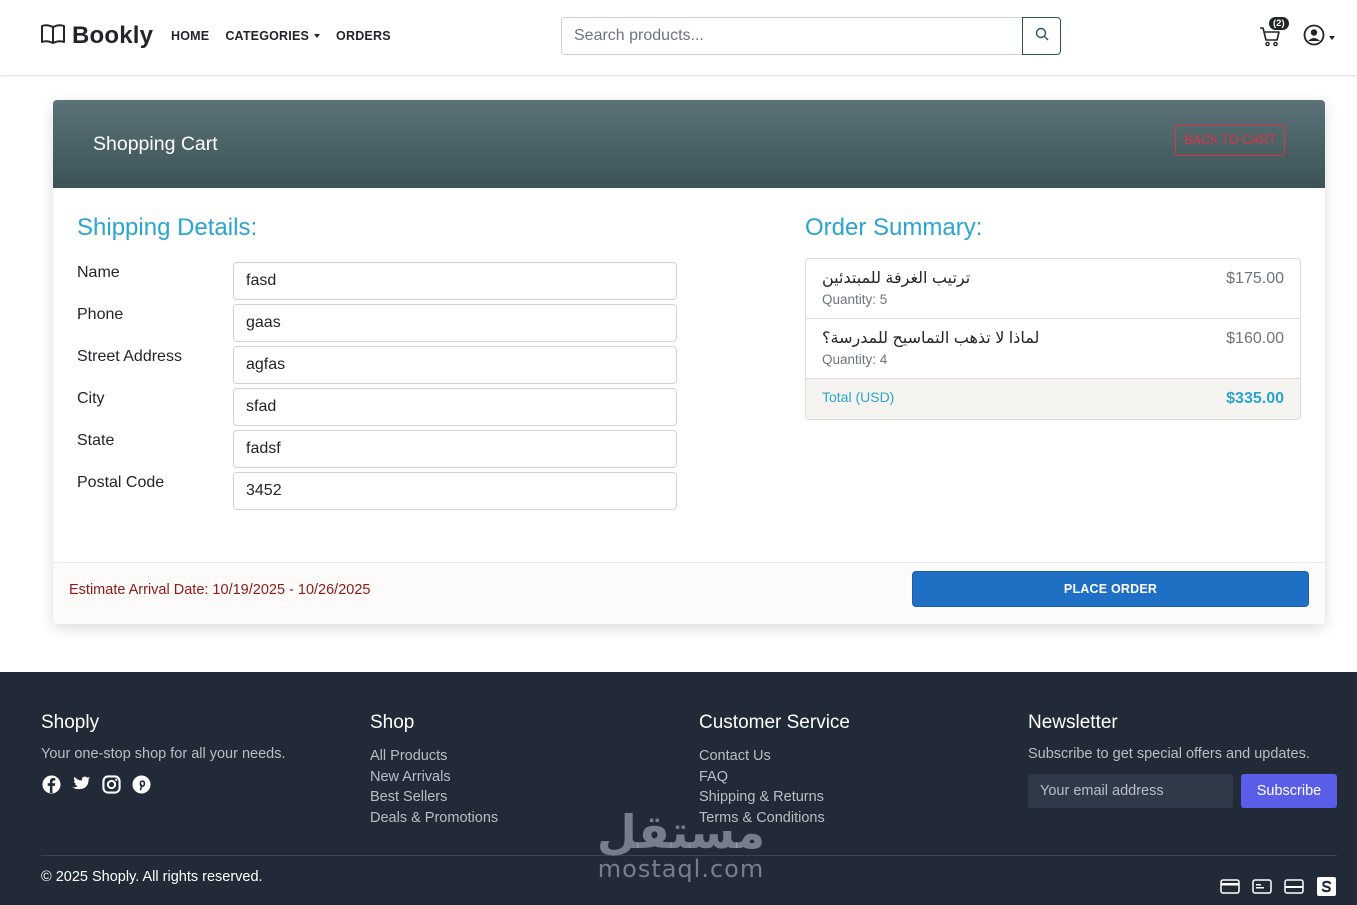  What do you see at coordinates (455, 491) in the screenshot?
I see `postal-code-field` at bounding box center [455, 491].